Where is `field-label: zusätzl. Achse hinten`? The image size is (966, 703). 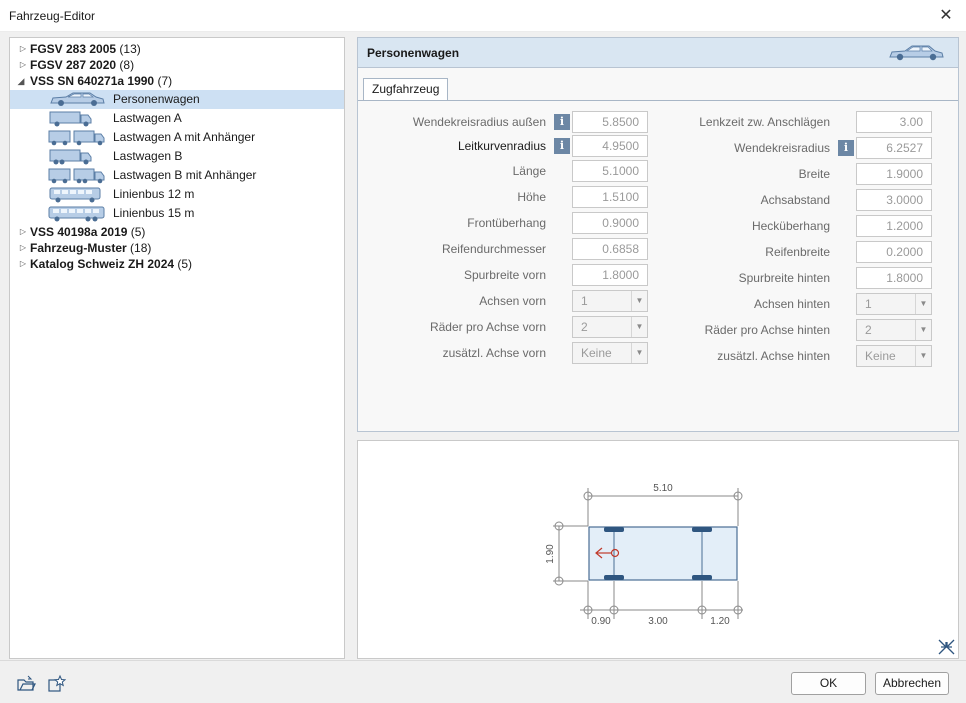 field-label: zusätzl. Achse hinten is located at coordinates (773, 356).